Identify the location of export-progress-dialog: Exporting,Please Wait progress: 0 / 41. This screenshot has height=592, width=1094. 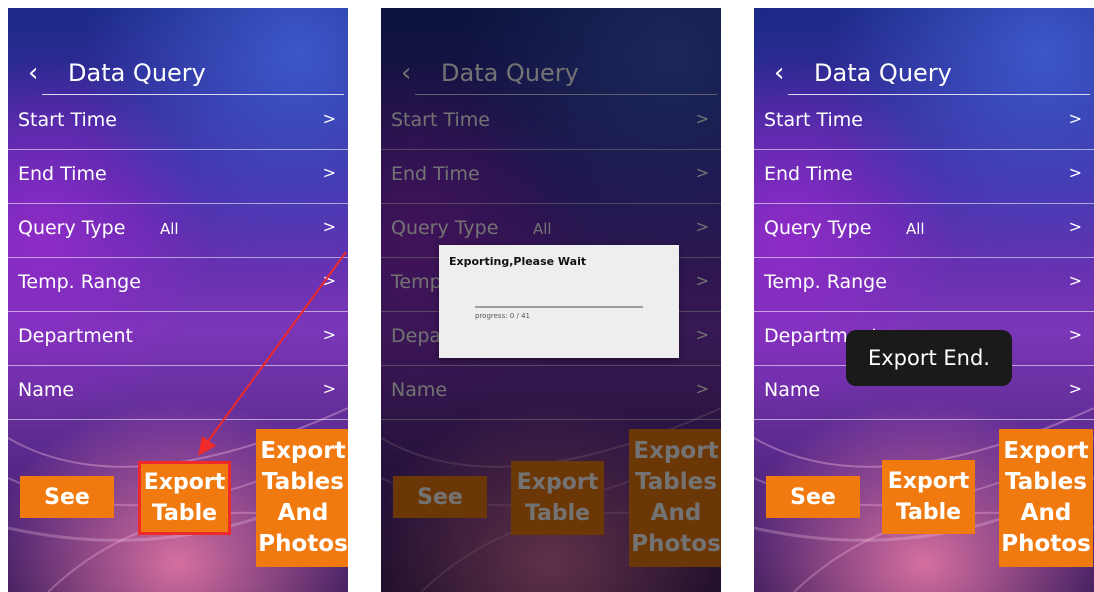
(559, 301).